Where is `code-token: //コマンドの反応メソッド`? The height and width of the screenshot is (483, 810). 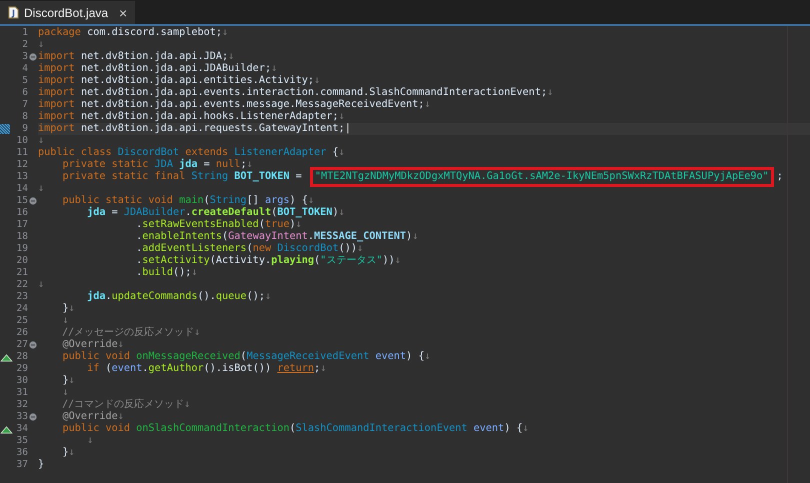
code-token: //コマンドの反応メソッド is located at coordinates (122, 404).